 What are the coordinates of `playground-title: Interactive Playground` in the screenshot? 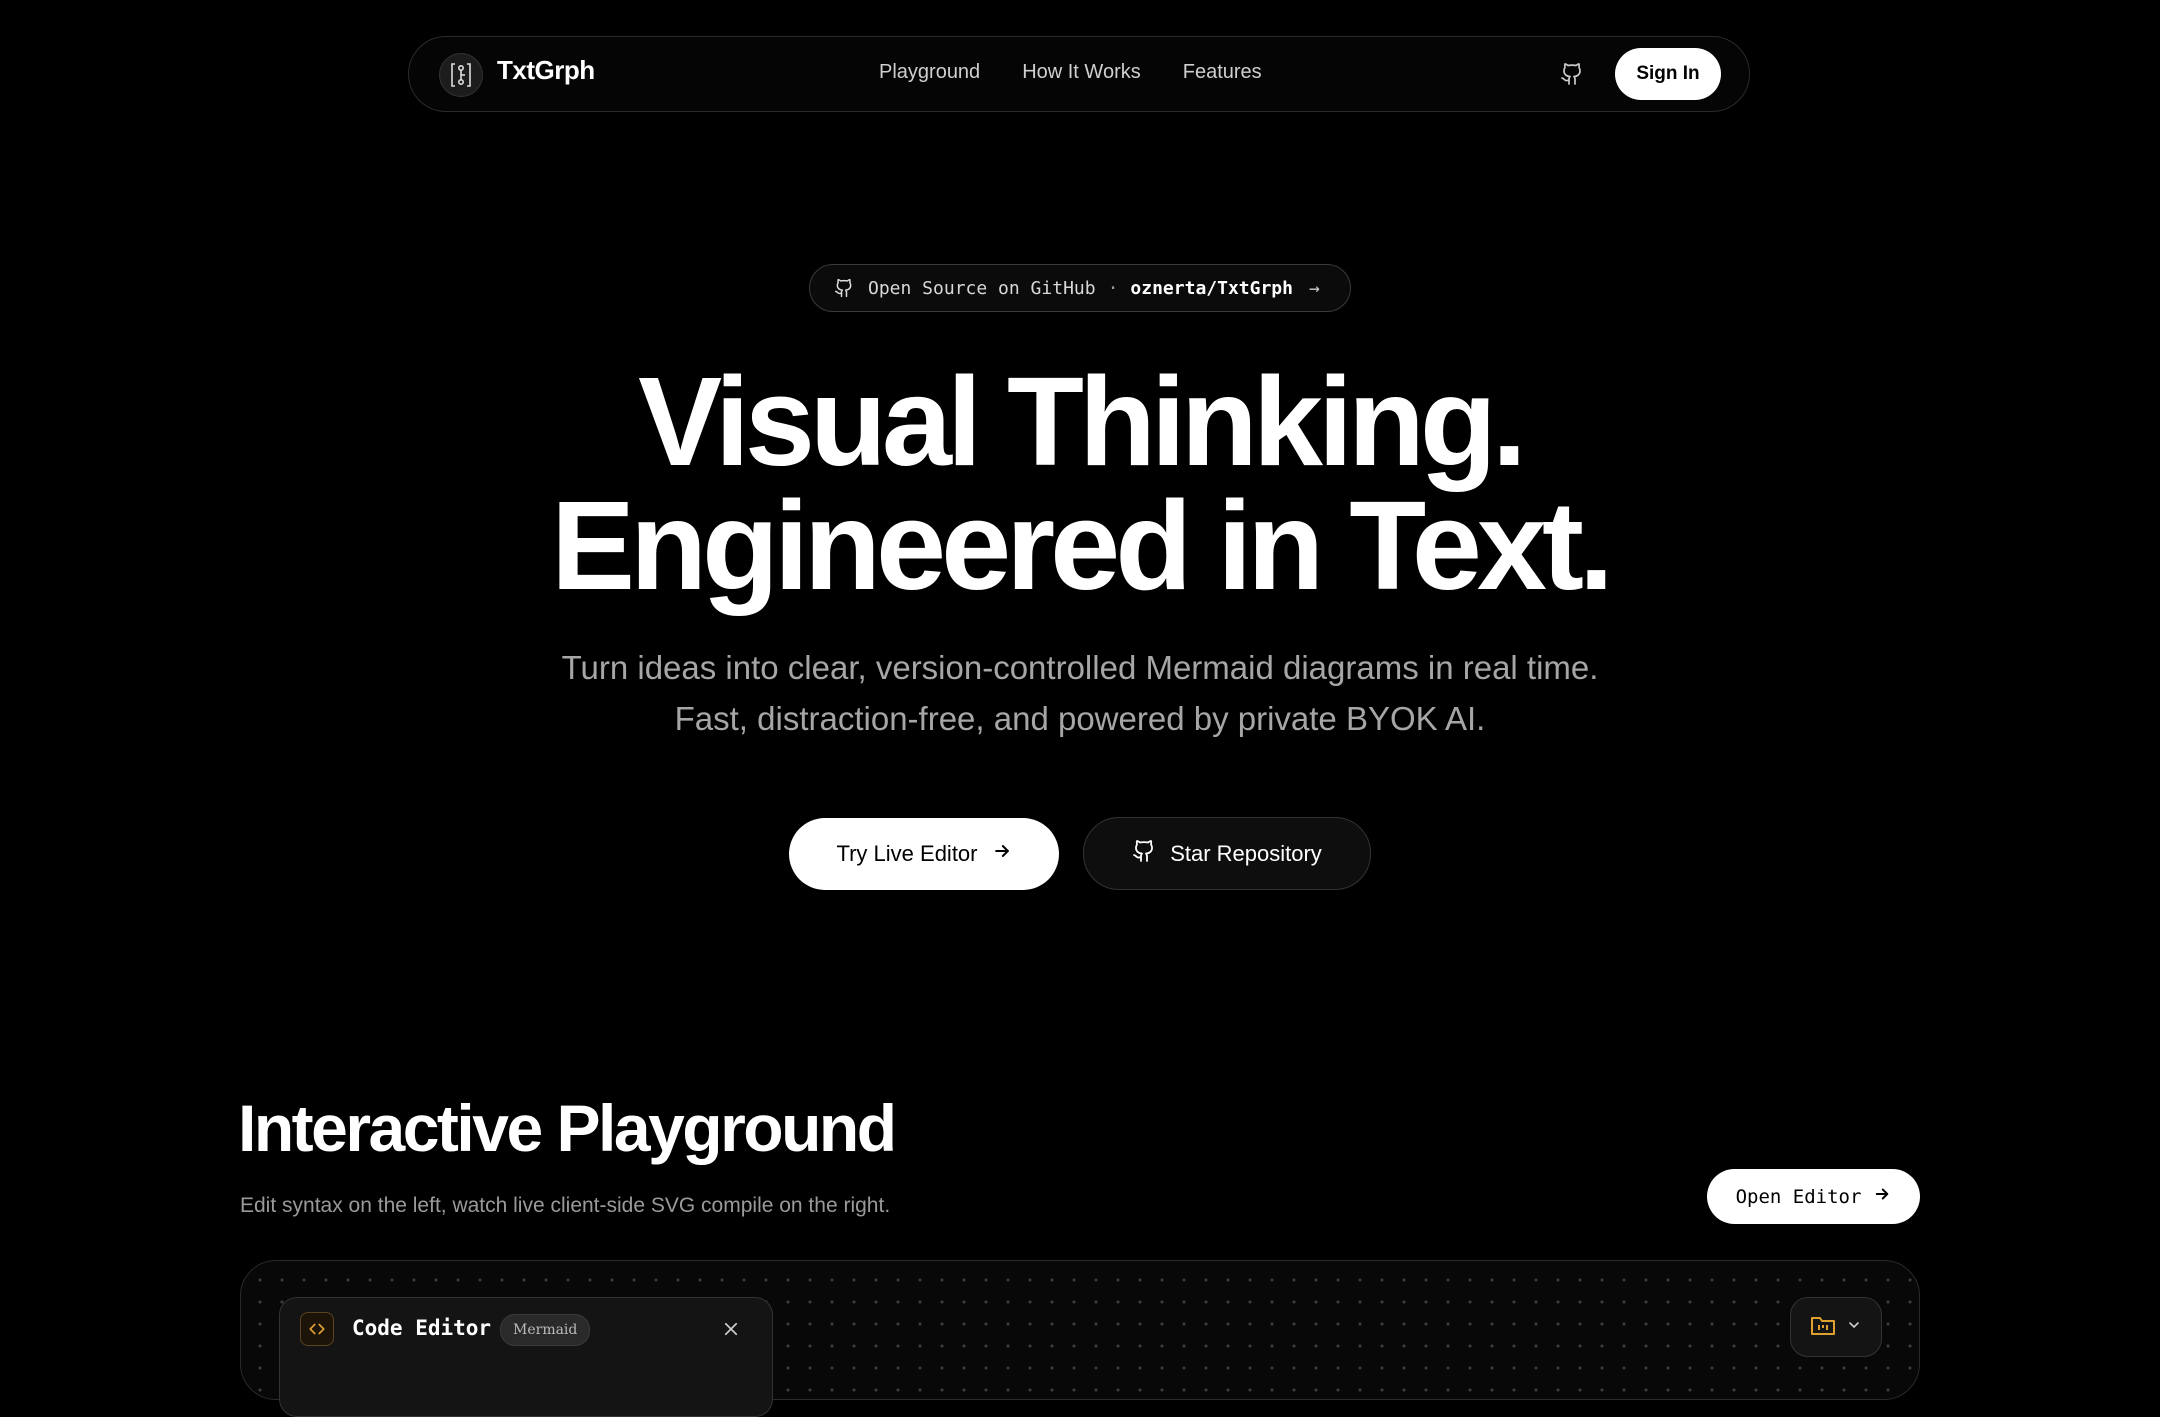 It's located at (567, 1128).